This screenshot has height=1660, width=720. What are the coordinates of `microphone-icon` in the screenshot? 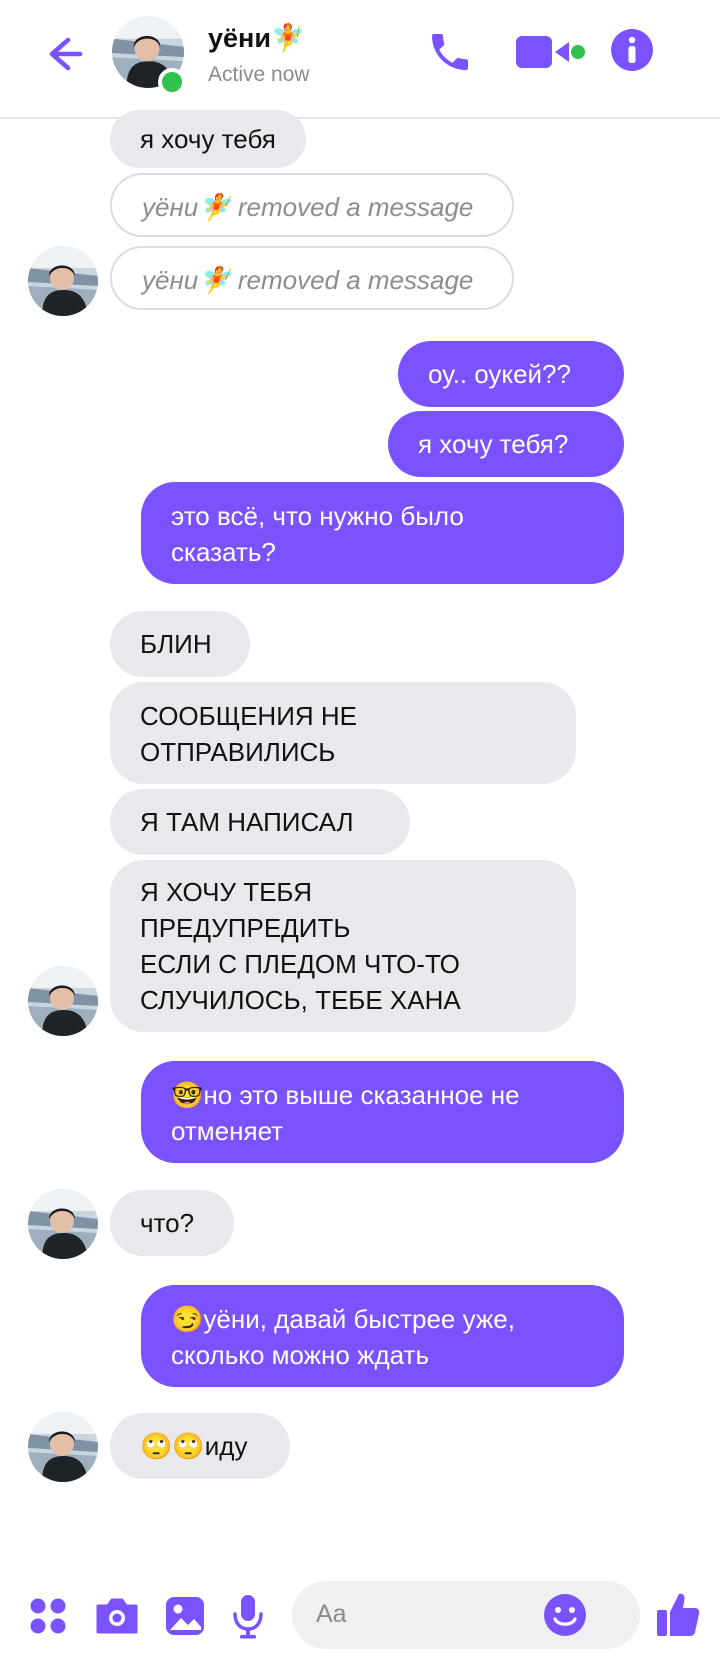 It's located at (248, 1616).